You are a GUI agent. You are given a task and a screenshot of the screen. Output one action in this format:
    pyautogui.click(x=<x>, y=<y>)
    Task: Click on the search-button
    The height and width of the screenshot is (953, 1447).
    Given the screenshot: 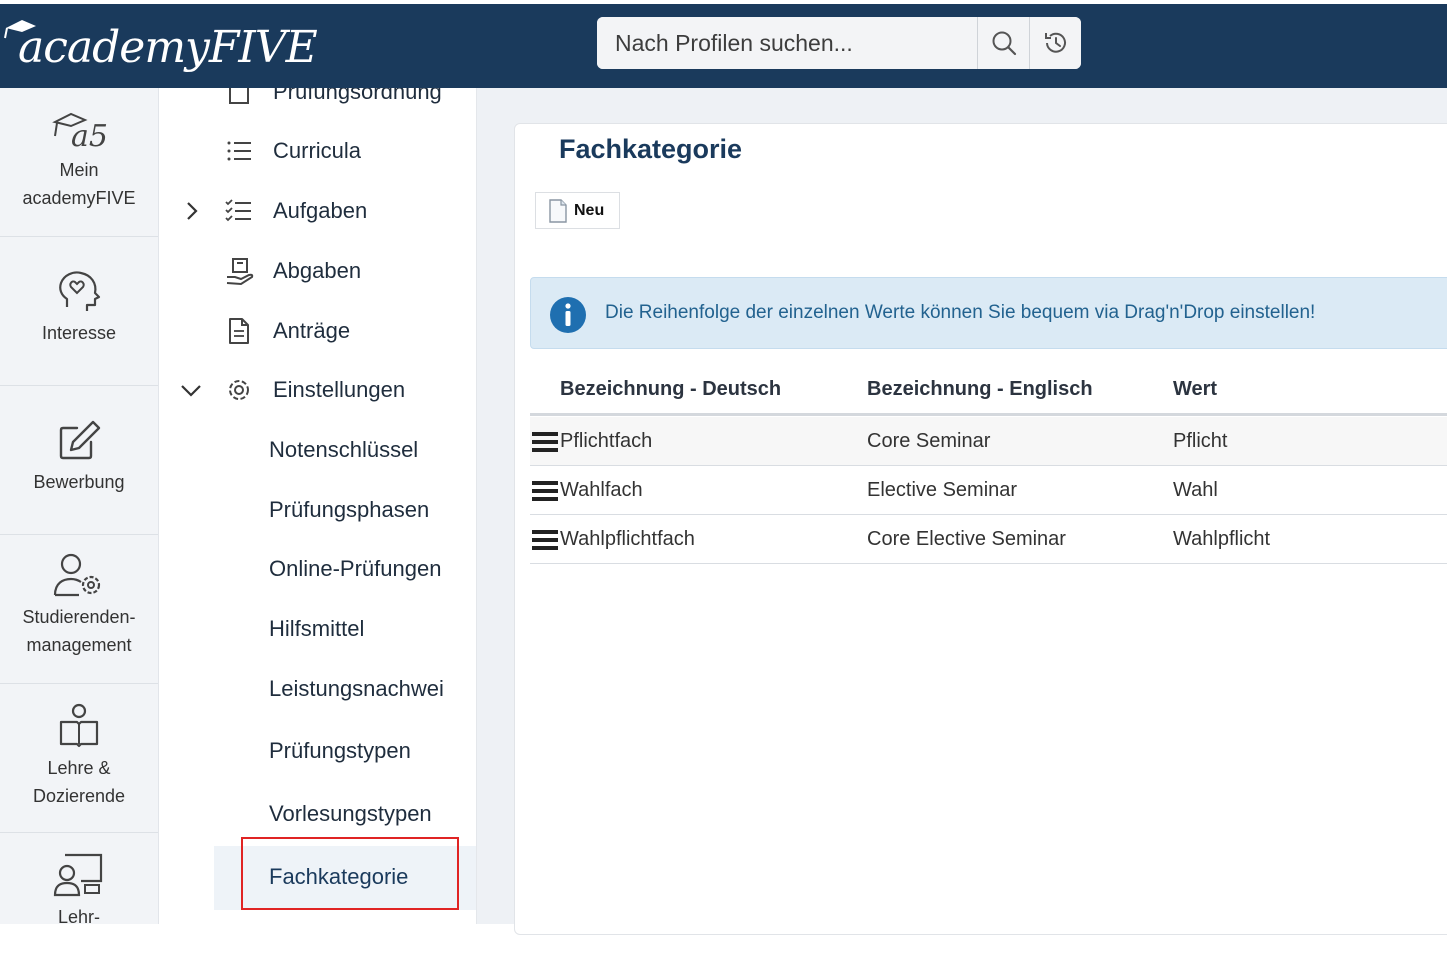 What is the action you would take?
    pyautogui.click(x=1003, y=43)
    